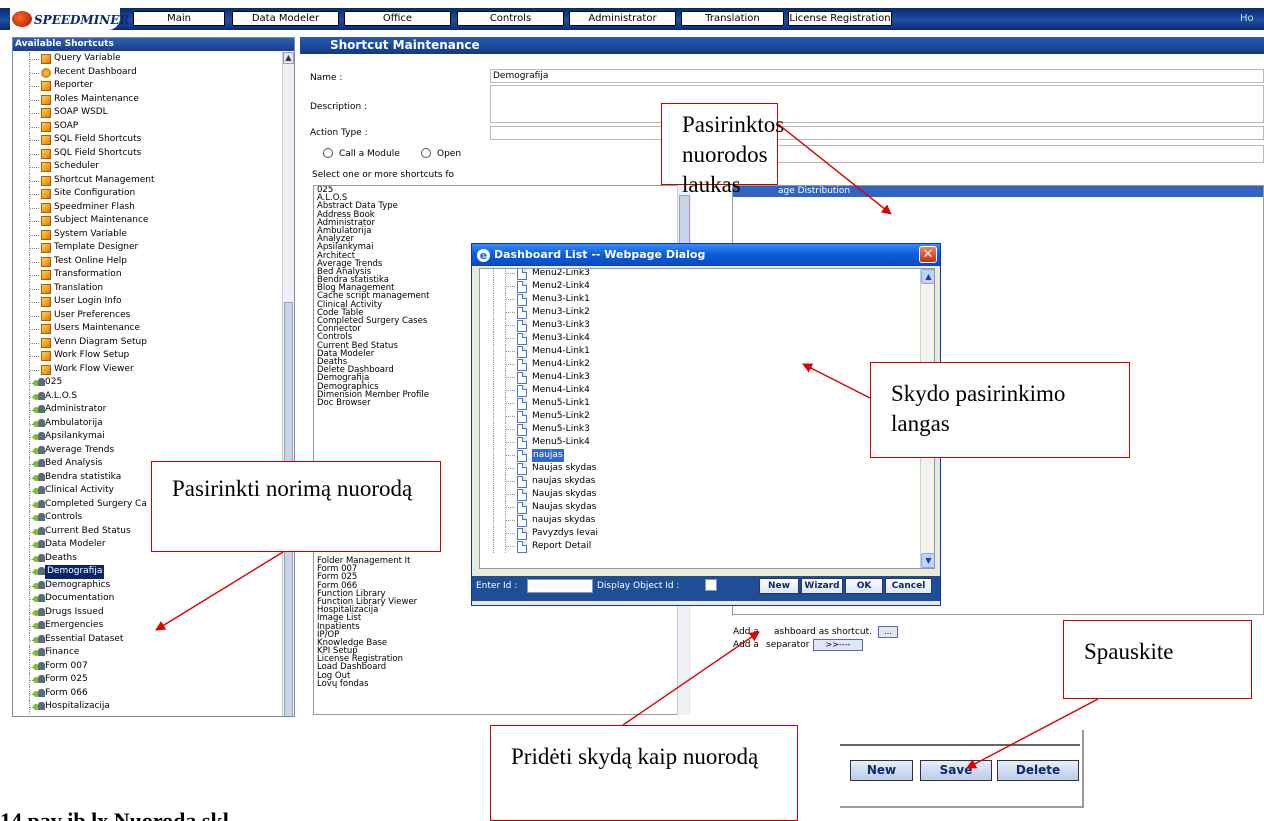  Describe the element at coordinates (288, 384) in the screenshot. I see `shortcut-tree-scrollbar: ▲` at that location.